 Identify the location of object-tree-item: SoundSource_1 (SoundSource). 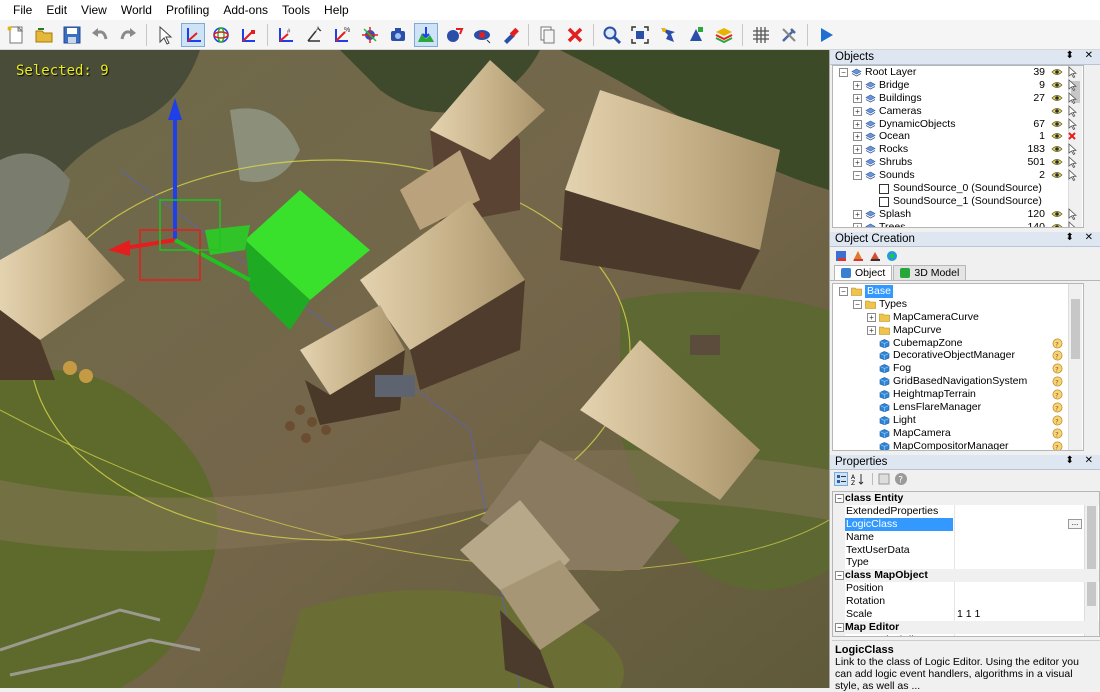
(958, 201).